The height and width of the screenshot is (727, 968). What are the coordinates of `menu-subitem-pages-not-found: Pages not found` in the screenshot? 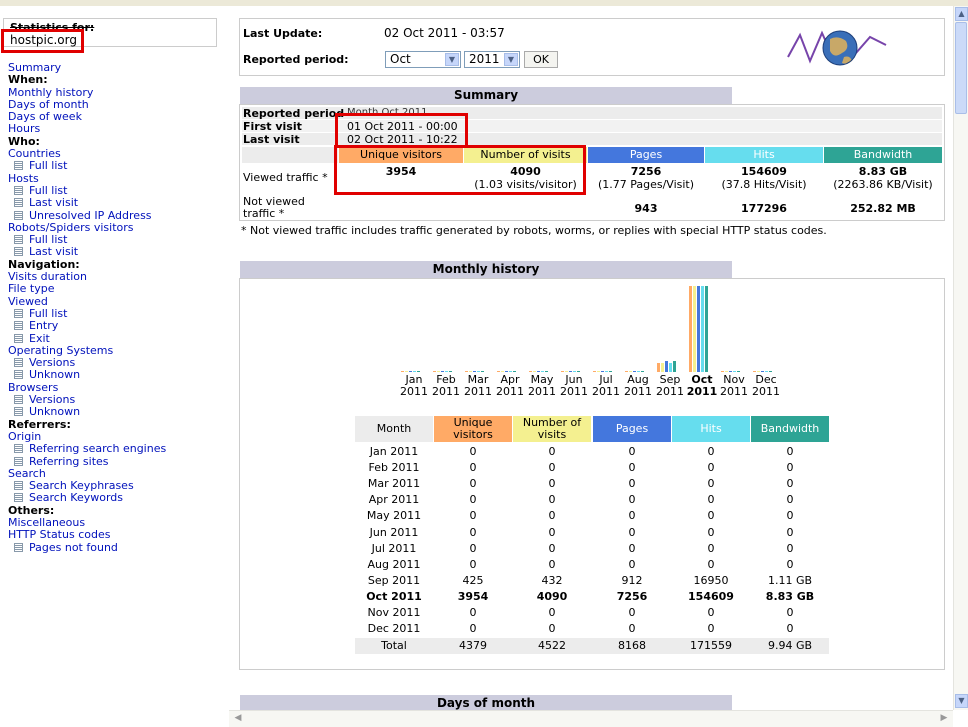 It's located at (118, 547).